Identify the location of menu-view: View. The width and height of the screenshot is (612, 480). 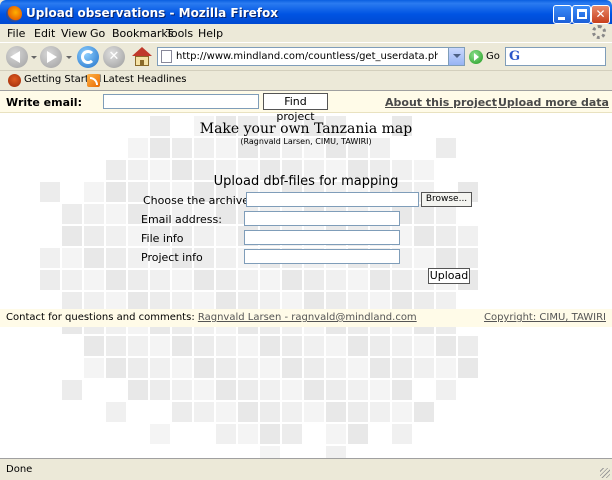
(74, 33).